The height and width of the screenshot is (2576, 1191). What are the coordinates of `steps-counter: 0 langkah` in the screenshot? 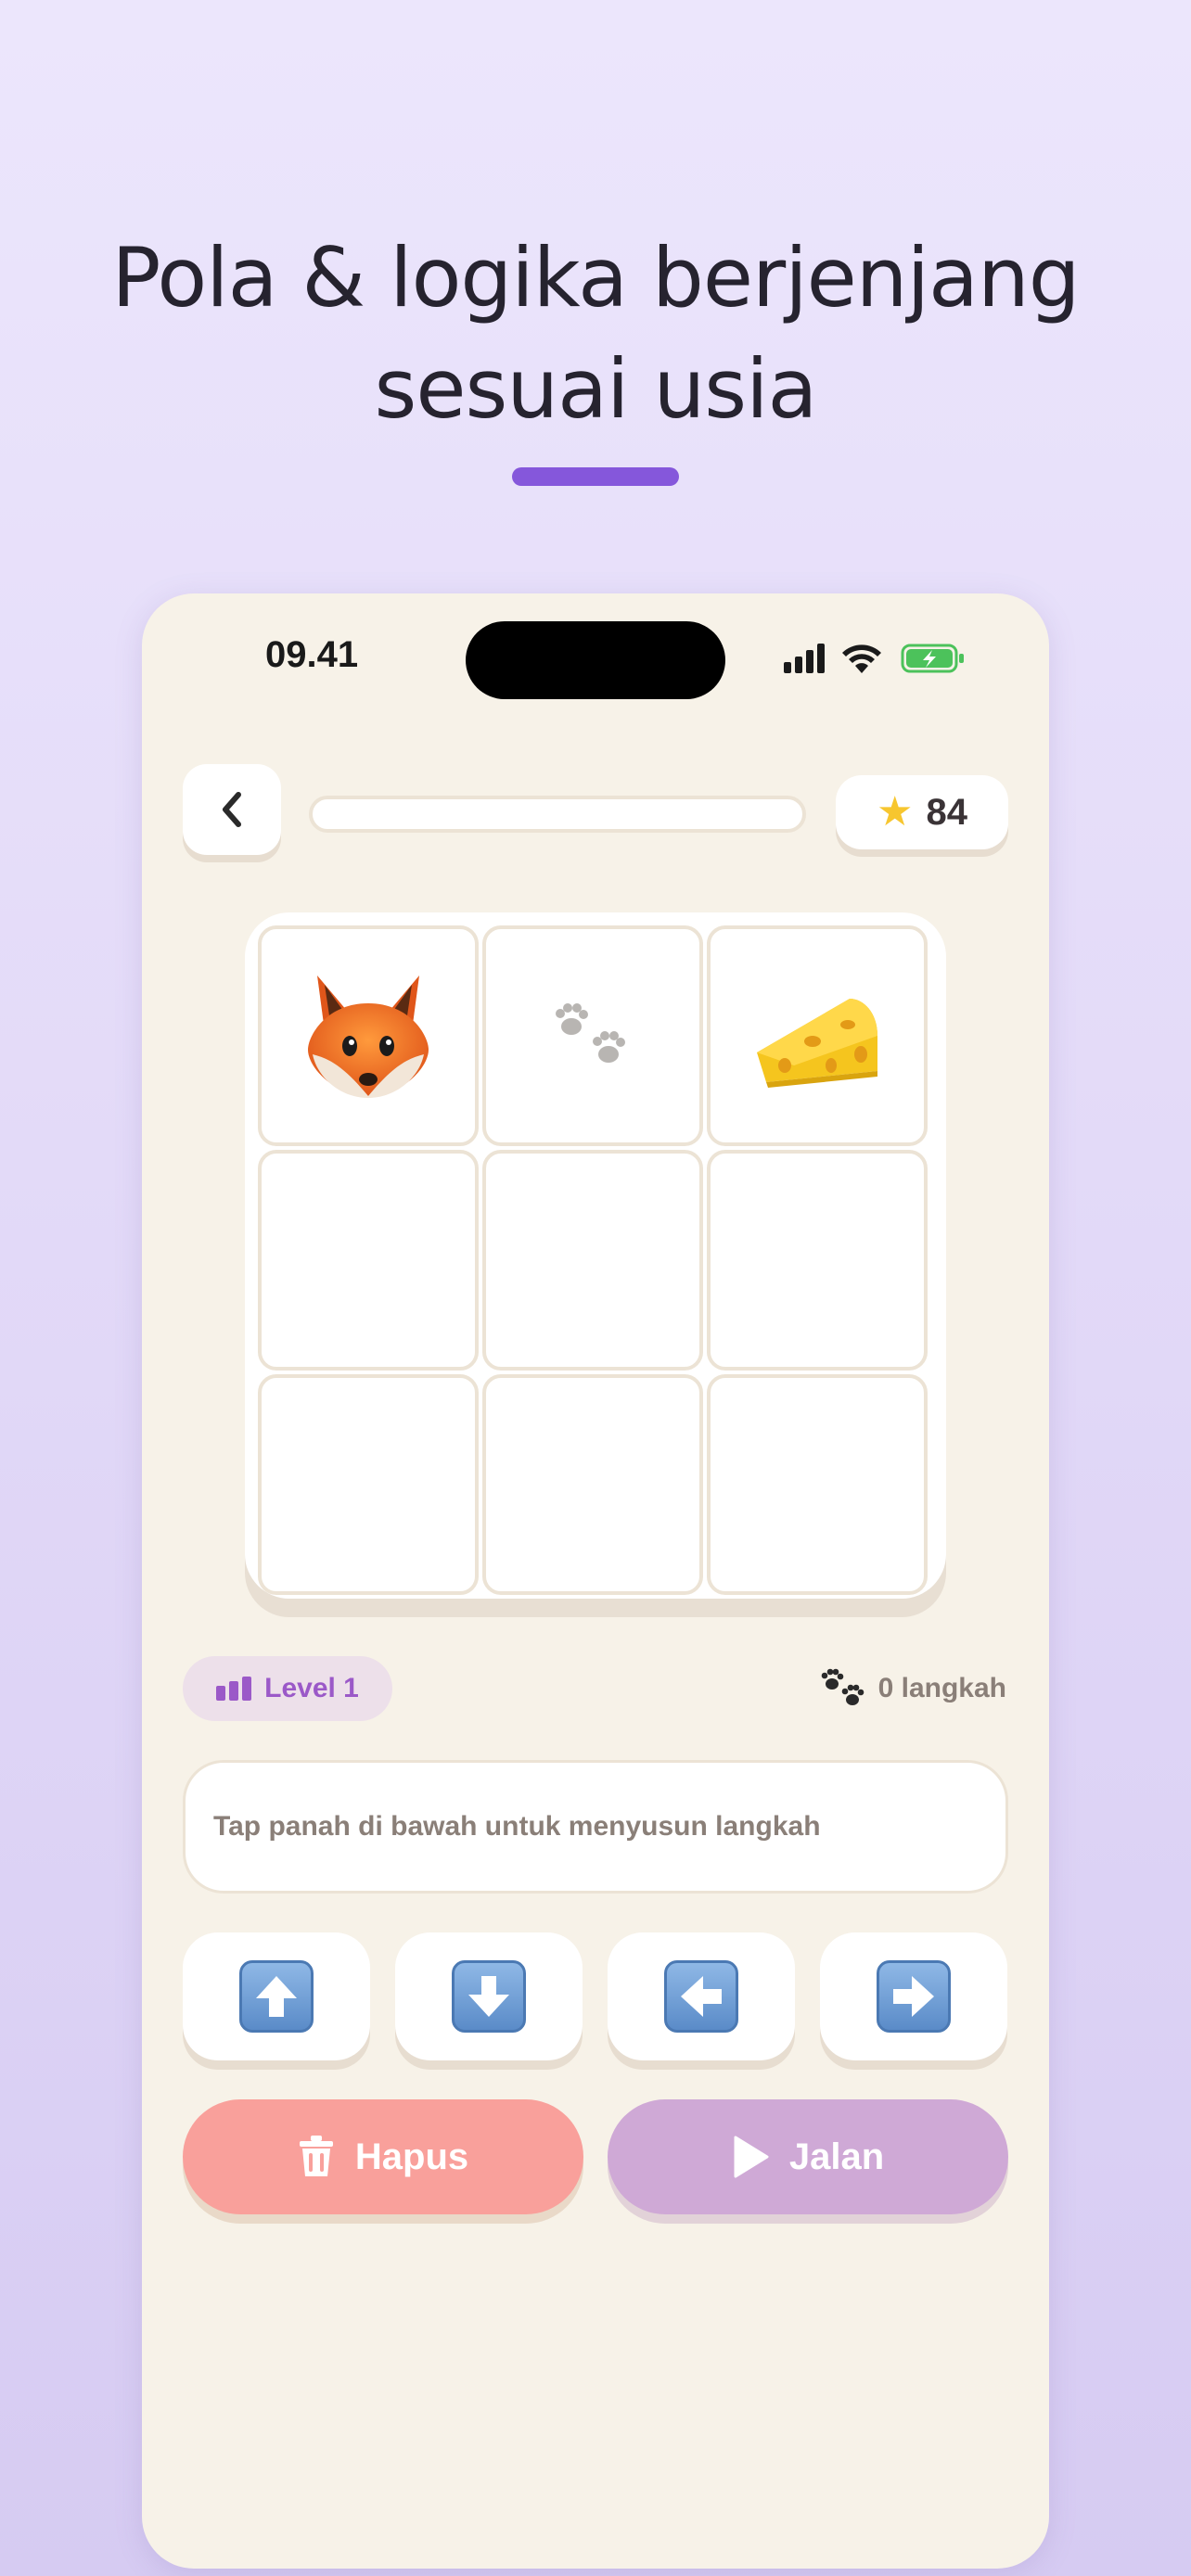 It's located at (913, 1688).